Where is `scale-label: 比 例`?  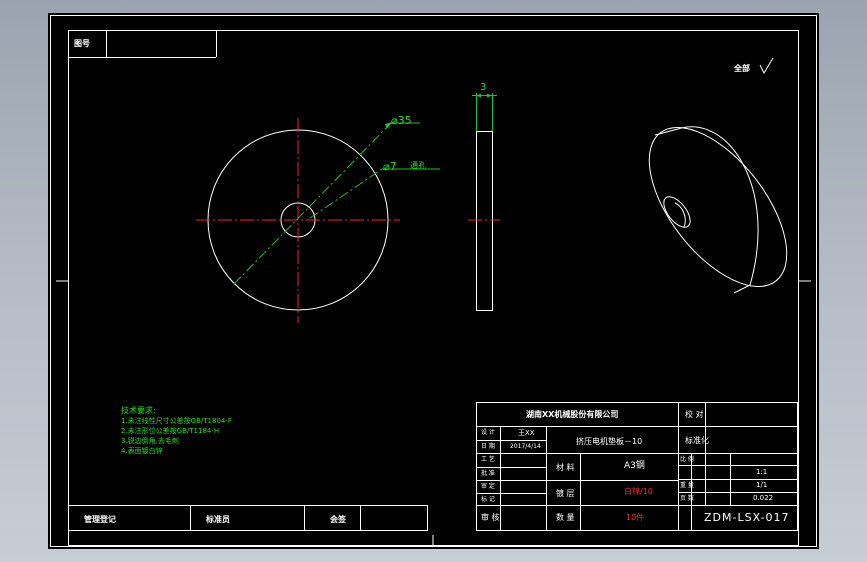 scale-label: 比 例 is located at coordinates (687, 459).